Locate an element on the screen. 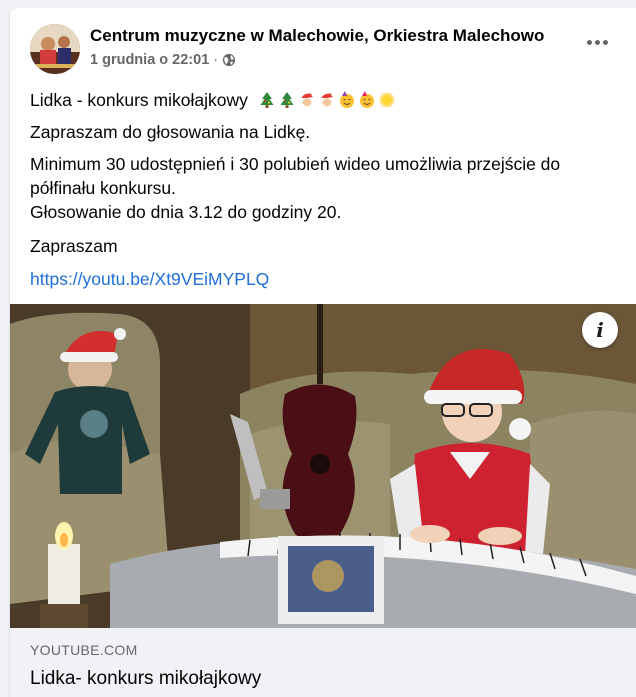  post-meta: 1 grudnia o 22:01 · is located at coordinates (163, 60).